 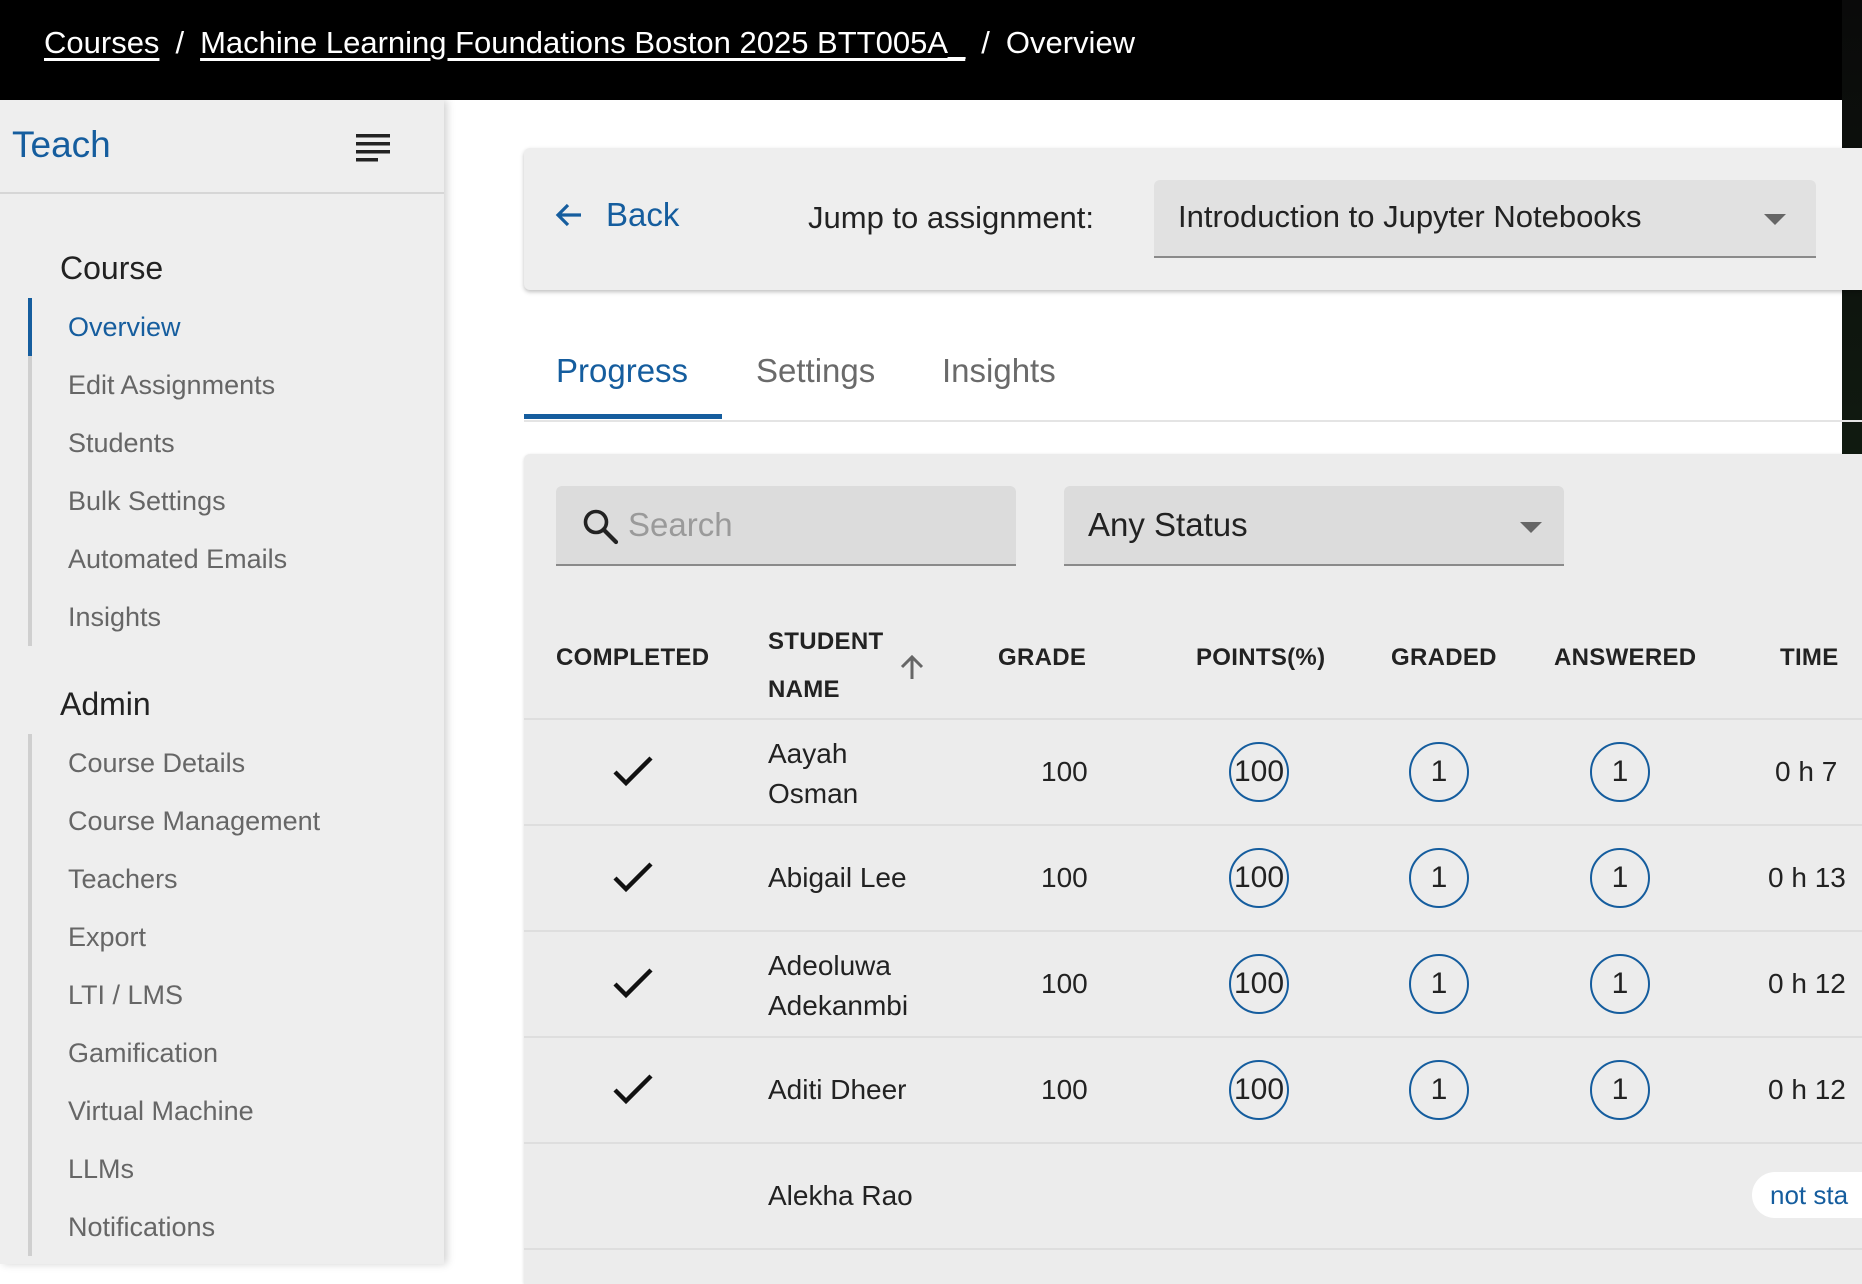 I want to click on status-filter-value: Any Status, so click(x=1168, y=524).